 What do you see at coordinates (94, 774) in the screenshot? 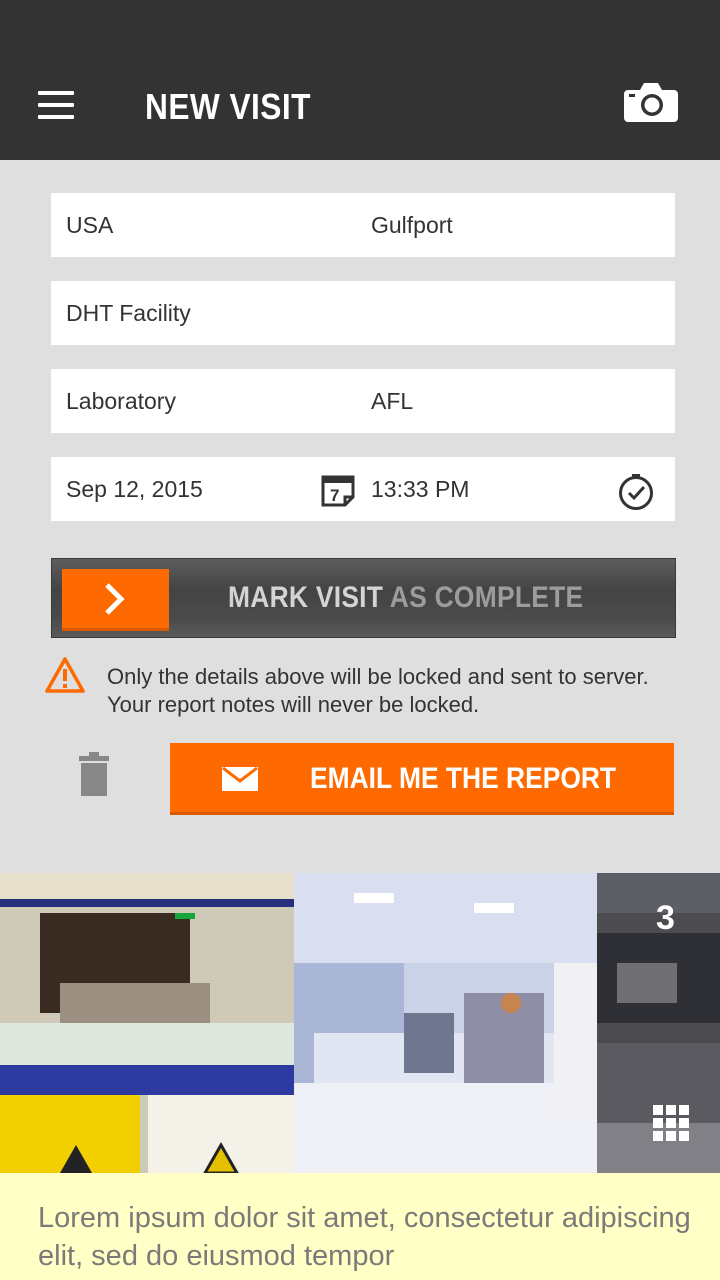
I see `trash-icon` at bounding box center [94, 774].